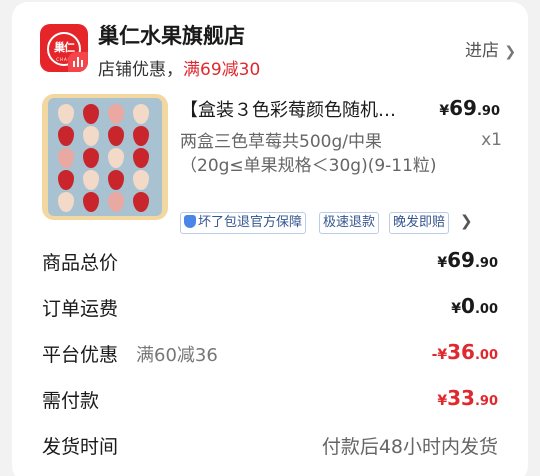  What do you see at coordinates (270, 401) in the screenshot?
I see `row-payable: 需付款 ¥33.90` at bounding box center [270, 401].